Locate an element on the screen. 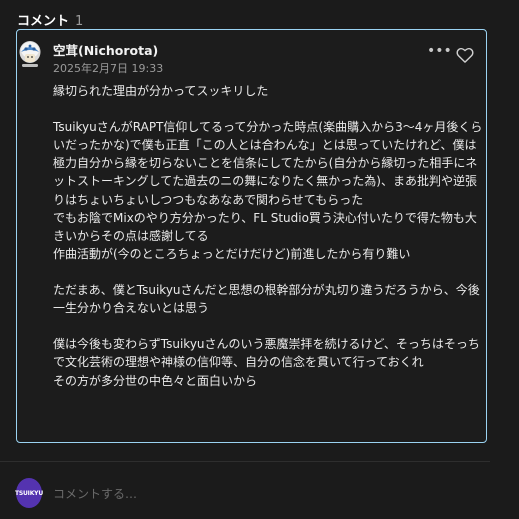  comments-count: 1 is located at coordinates (79, 21).